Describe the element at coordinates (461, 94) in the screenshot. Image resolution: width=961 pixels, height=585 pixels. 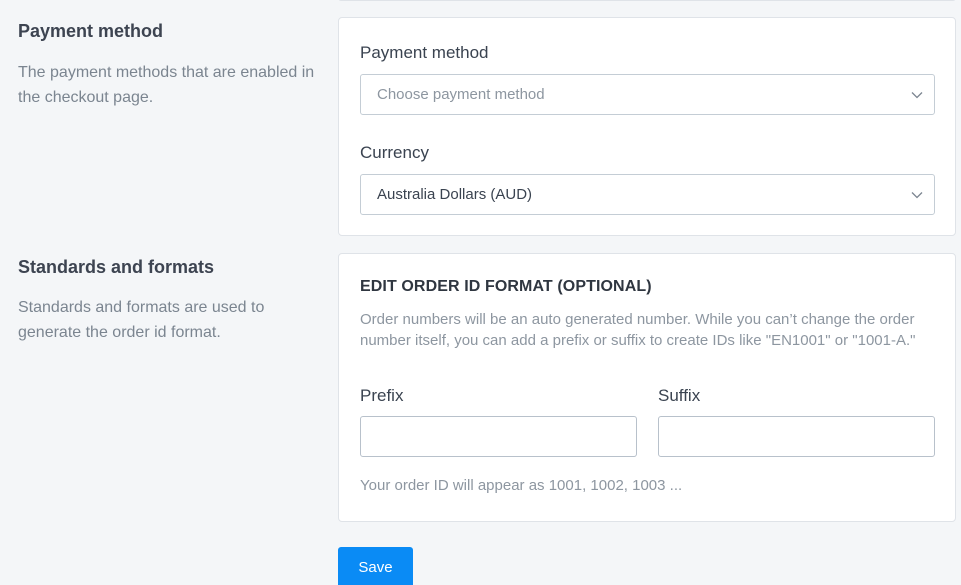
I see `payment-method-placeholder: Choose payment method` at that location.